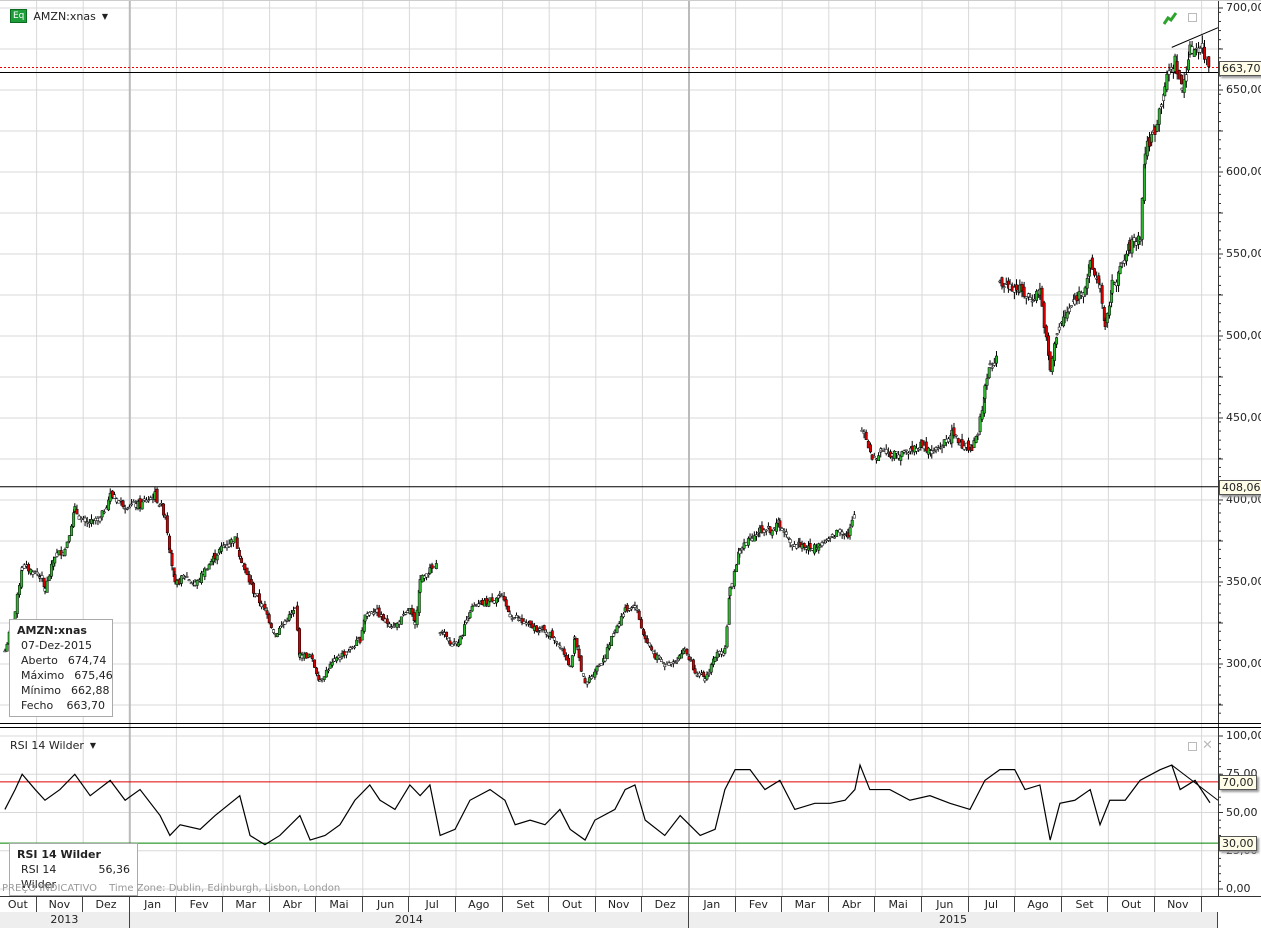 Image resolution: width=1261 pixels, height=928 pixels. What do you see at coordinates (409, 920) in the screenshot?
I see `year-label: 2014` at bounding box center [409, 920].